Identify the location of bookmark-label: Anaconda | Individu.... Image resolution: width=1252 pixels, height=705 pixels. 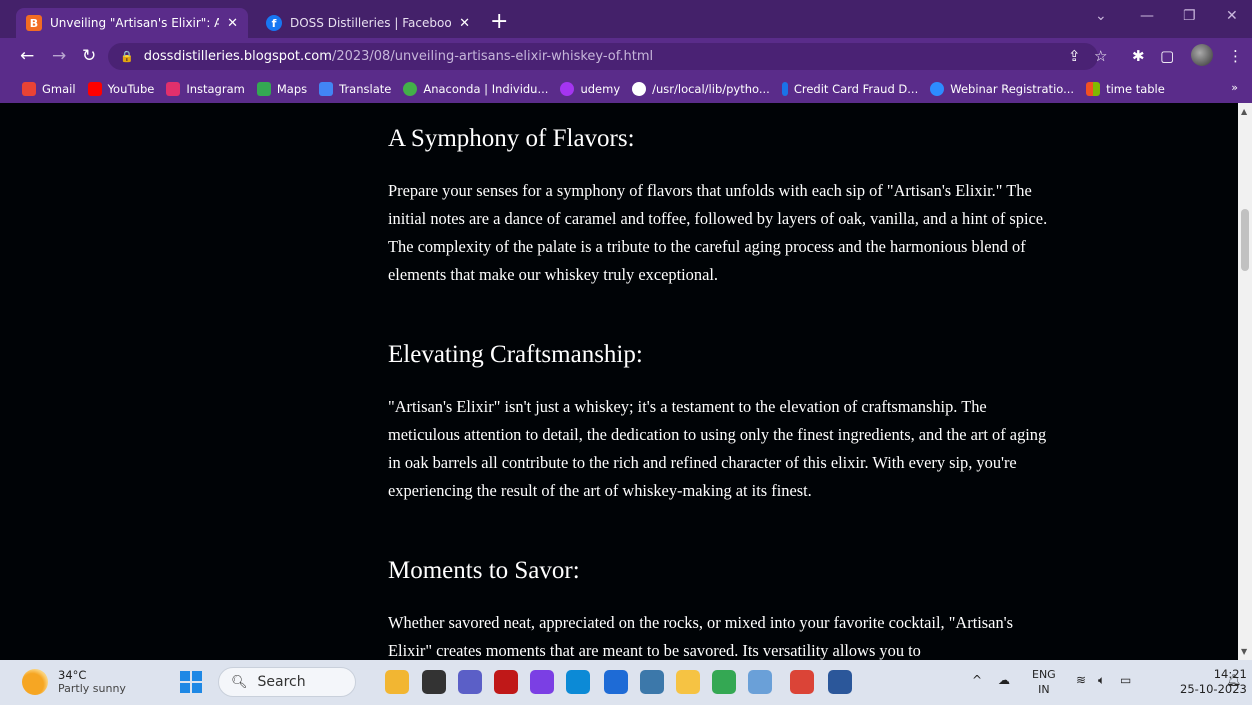
(486, 89).